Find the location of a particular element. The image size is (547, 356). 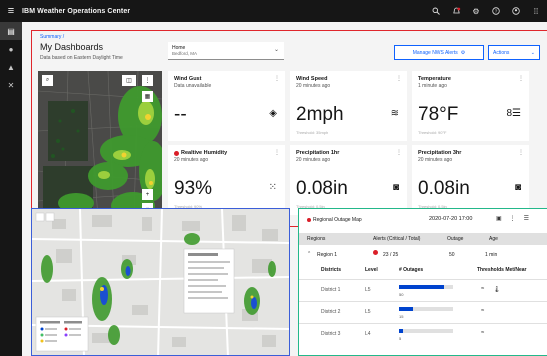

humidity-icon: ⁙ is located at coordinates (272, 187).